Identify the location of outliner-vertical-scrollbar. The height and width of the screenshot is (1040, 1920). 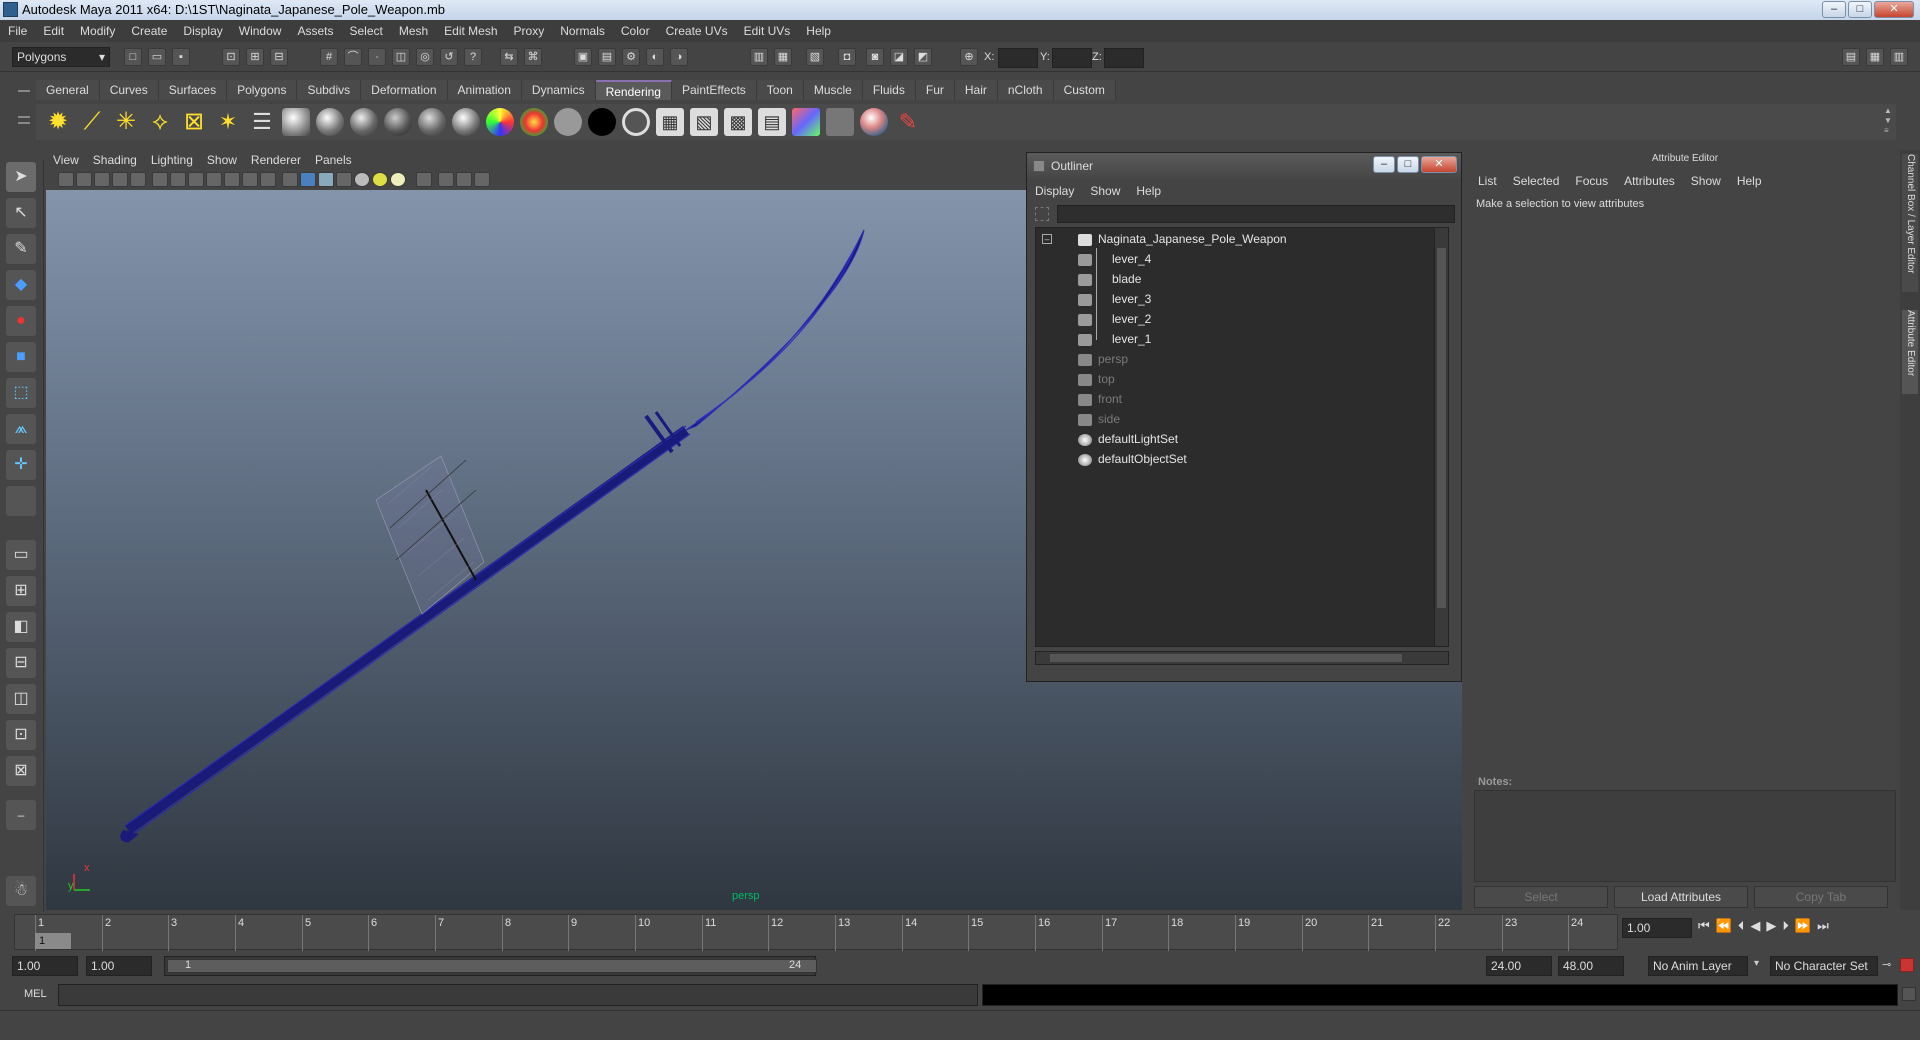
(1441, 437).